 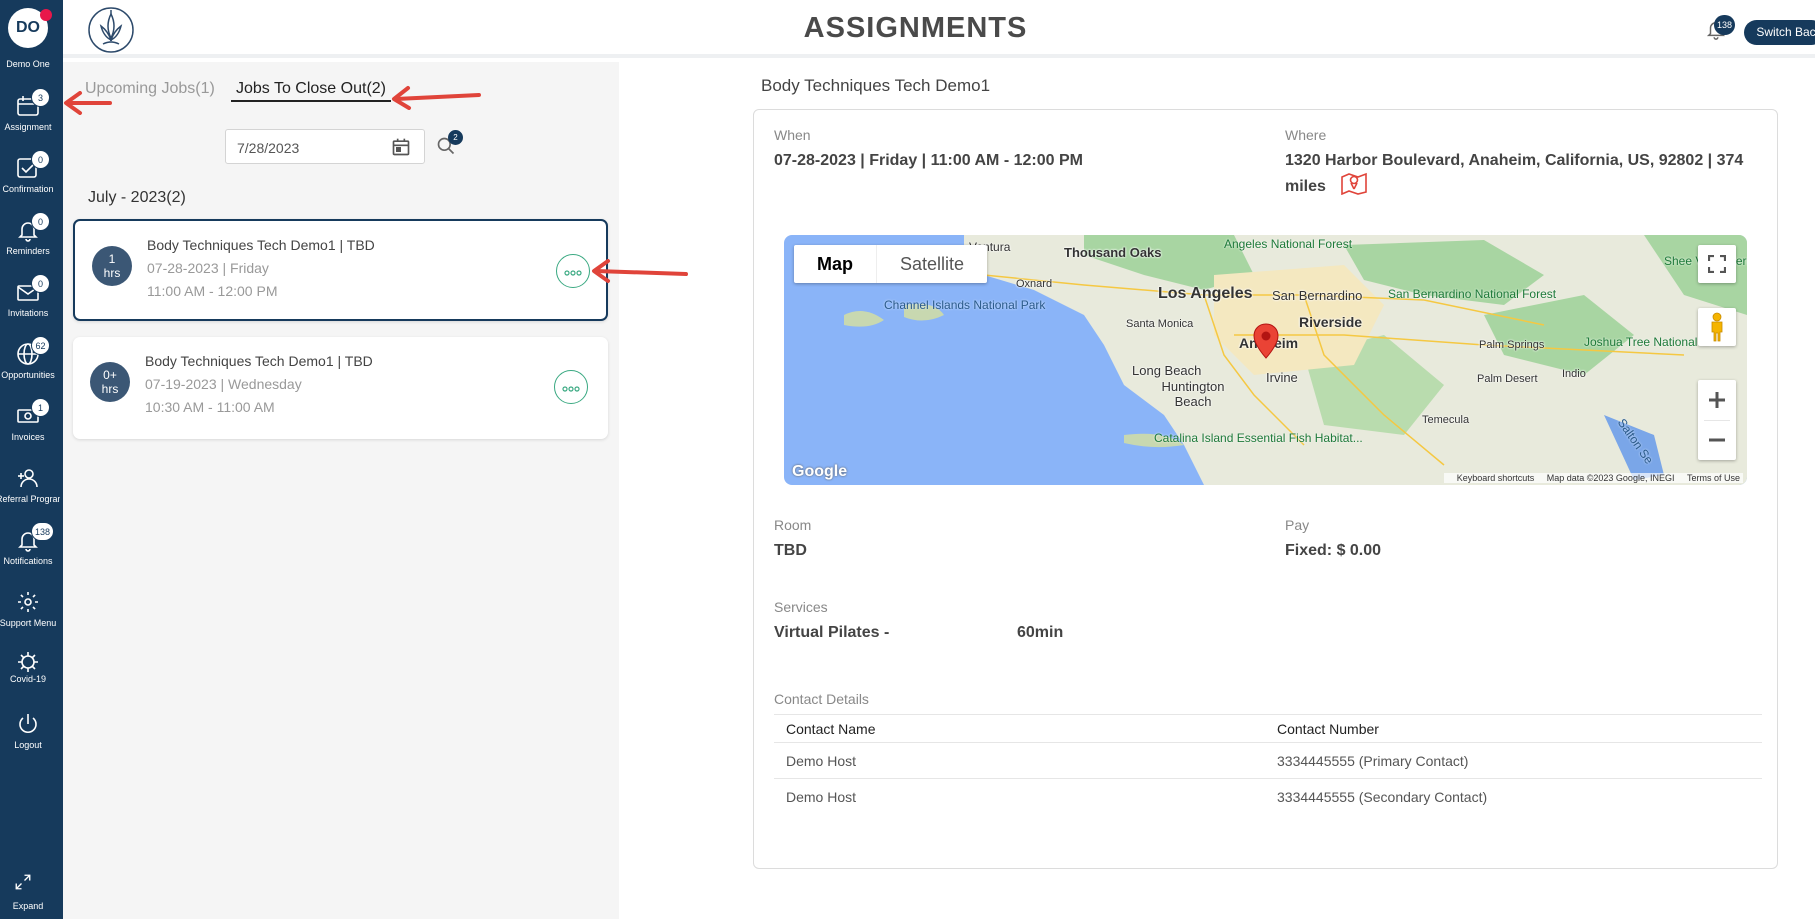 I want to click on duration-badge: 1 hrs, so click(x=112, y=266).